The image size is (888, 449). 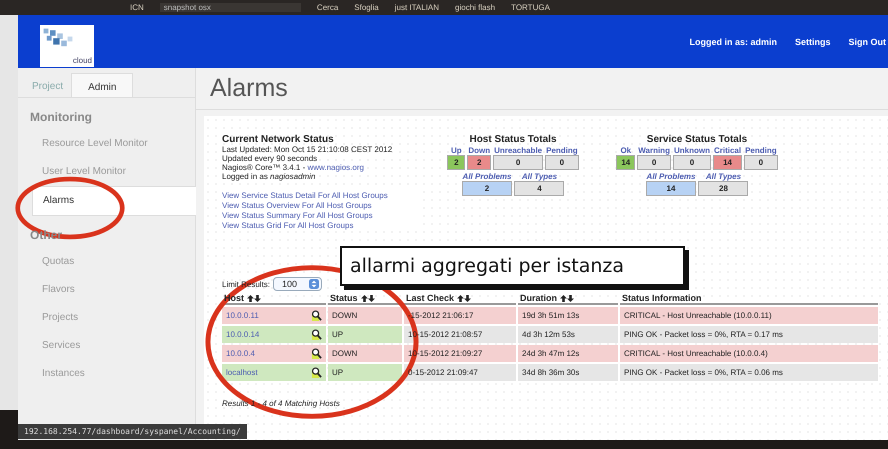 I want to click on stepper-icon, so click(x=314, y=284).